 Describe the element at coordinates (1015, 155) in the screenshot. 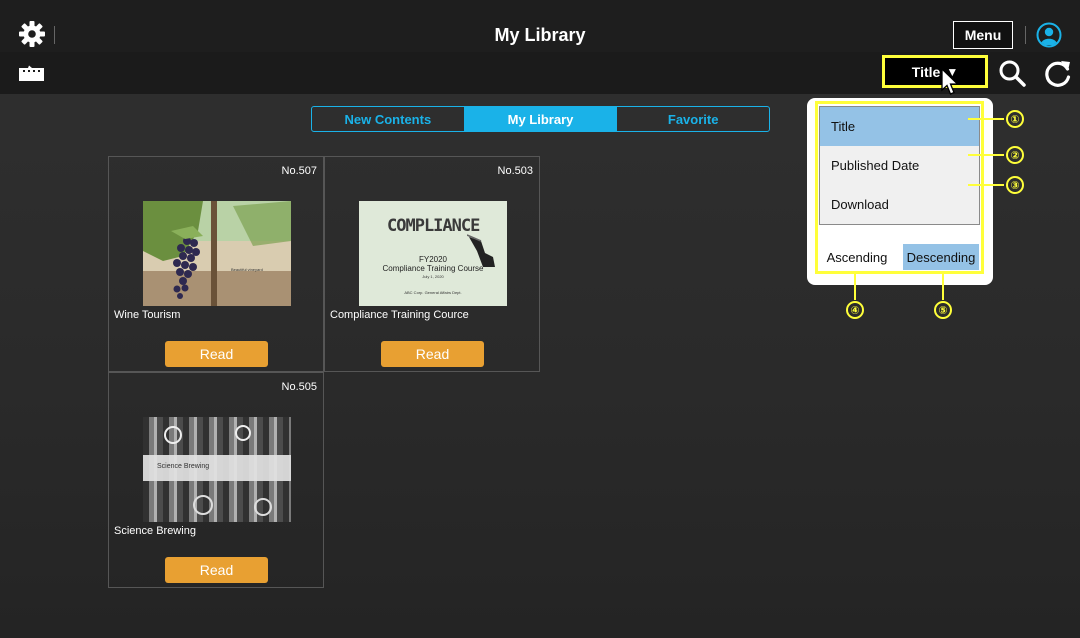

I see `callout-badge: ②` at that location.